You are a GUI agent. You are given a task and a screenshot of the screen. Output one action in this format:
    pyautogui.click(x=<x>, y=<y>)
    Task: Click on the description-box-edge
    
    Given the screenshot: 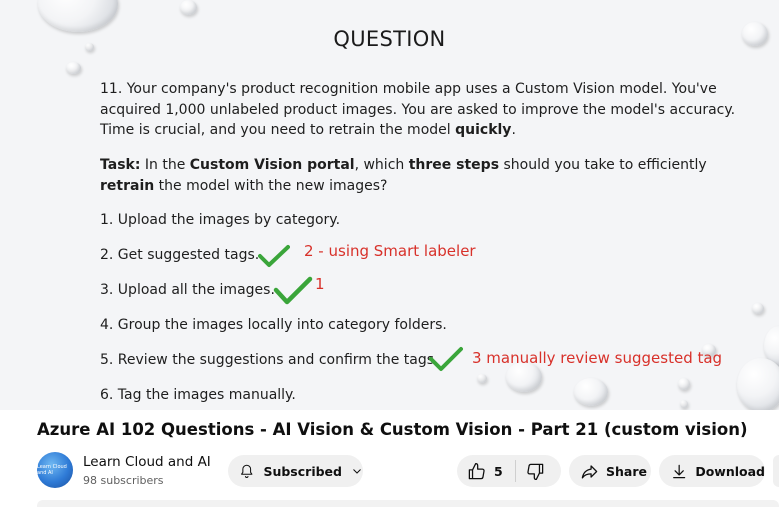 What is the action you would take?
    pyautogui.click(x=408, y=503)
    